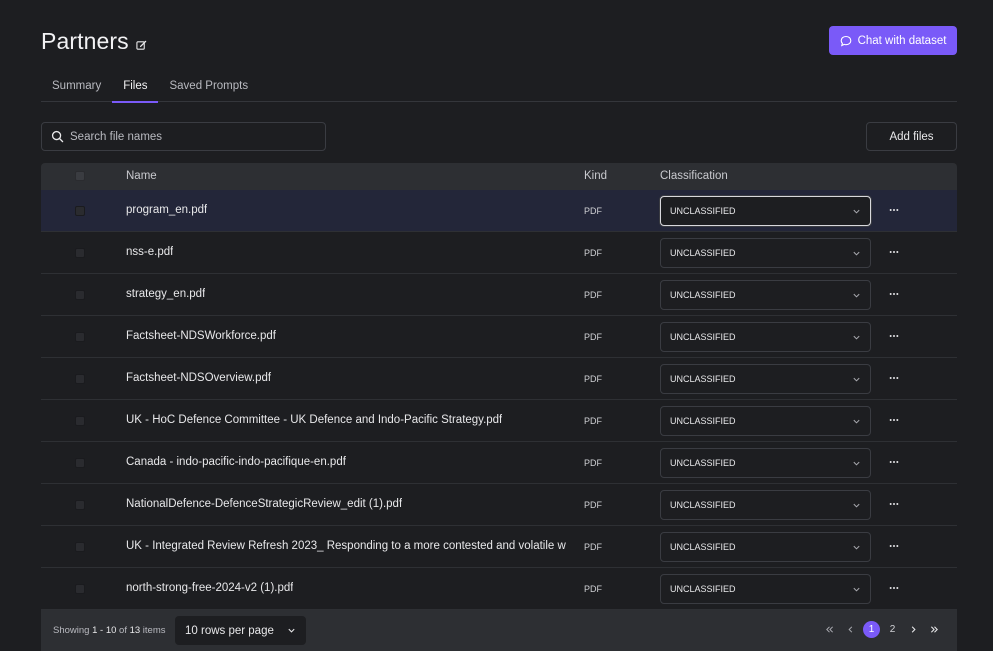 The height and width of the screenshot is (651, 993). I want to click on select-all-checkbox, so click(80, 176).